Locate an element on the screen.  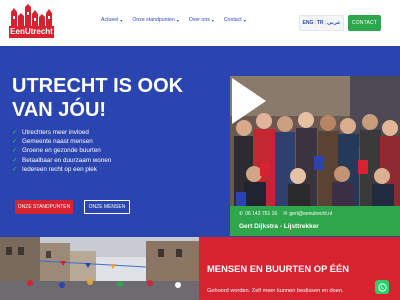
list-item-label: Groene en gezonde buurten is located at coordinates (61, 151).